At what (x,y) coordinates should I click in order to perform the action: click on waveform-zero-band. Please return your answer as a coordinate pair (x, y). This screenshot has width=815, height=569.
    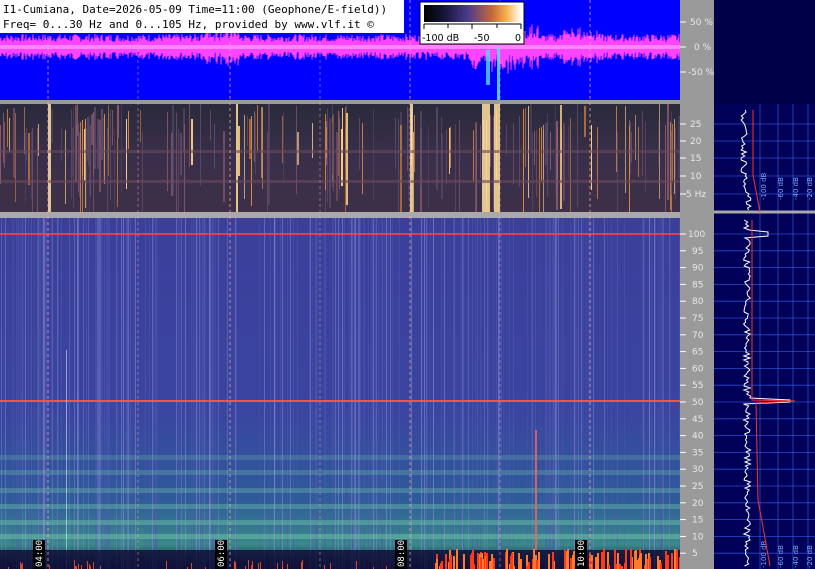
    Looking at the image, I should click on (340, 47).